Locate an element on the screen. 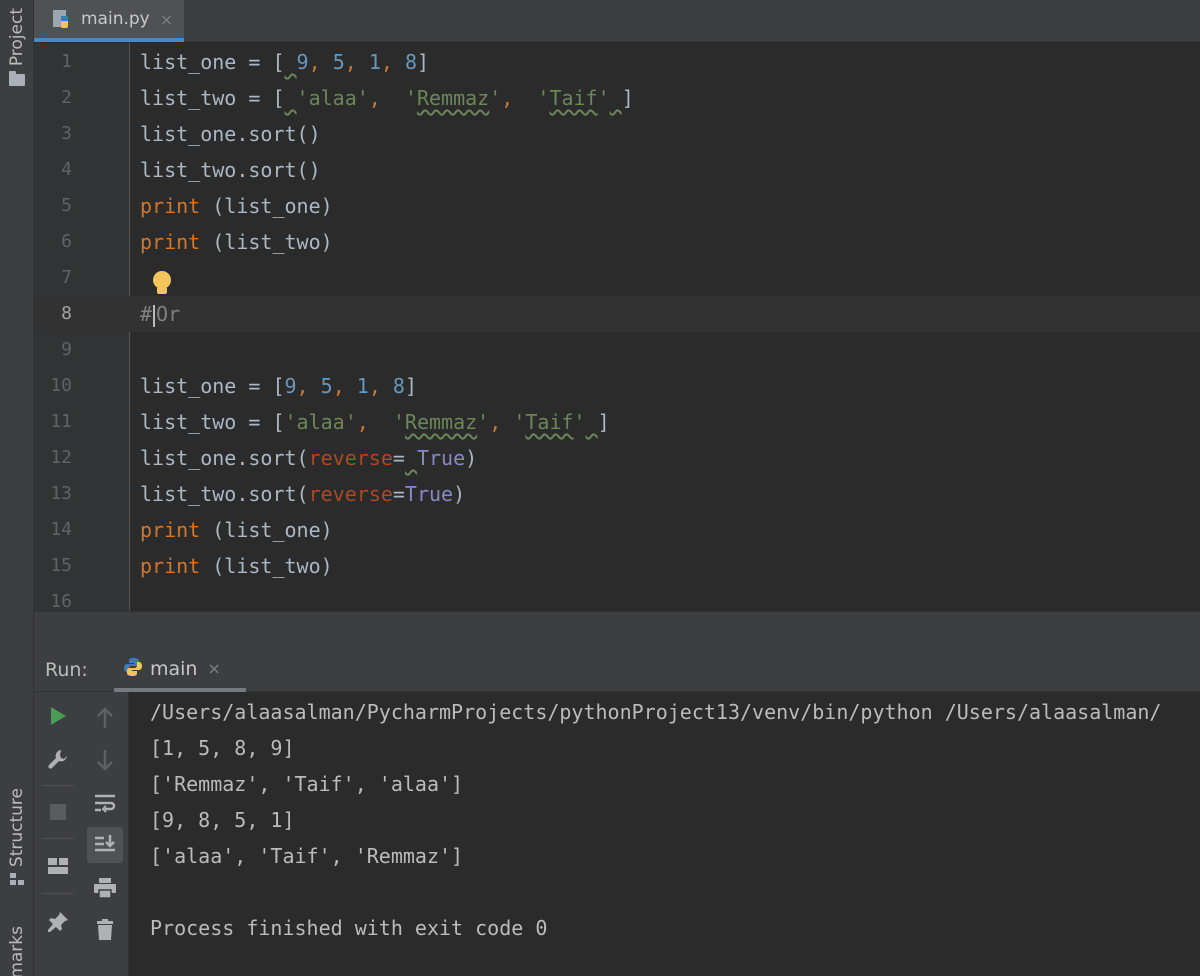 Image resolution: width=1200 pixels, height=976 pixels. code-line: 14 print (list_one) is located at coordinates (617, 530).